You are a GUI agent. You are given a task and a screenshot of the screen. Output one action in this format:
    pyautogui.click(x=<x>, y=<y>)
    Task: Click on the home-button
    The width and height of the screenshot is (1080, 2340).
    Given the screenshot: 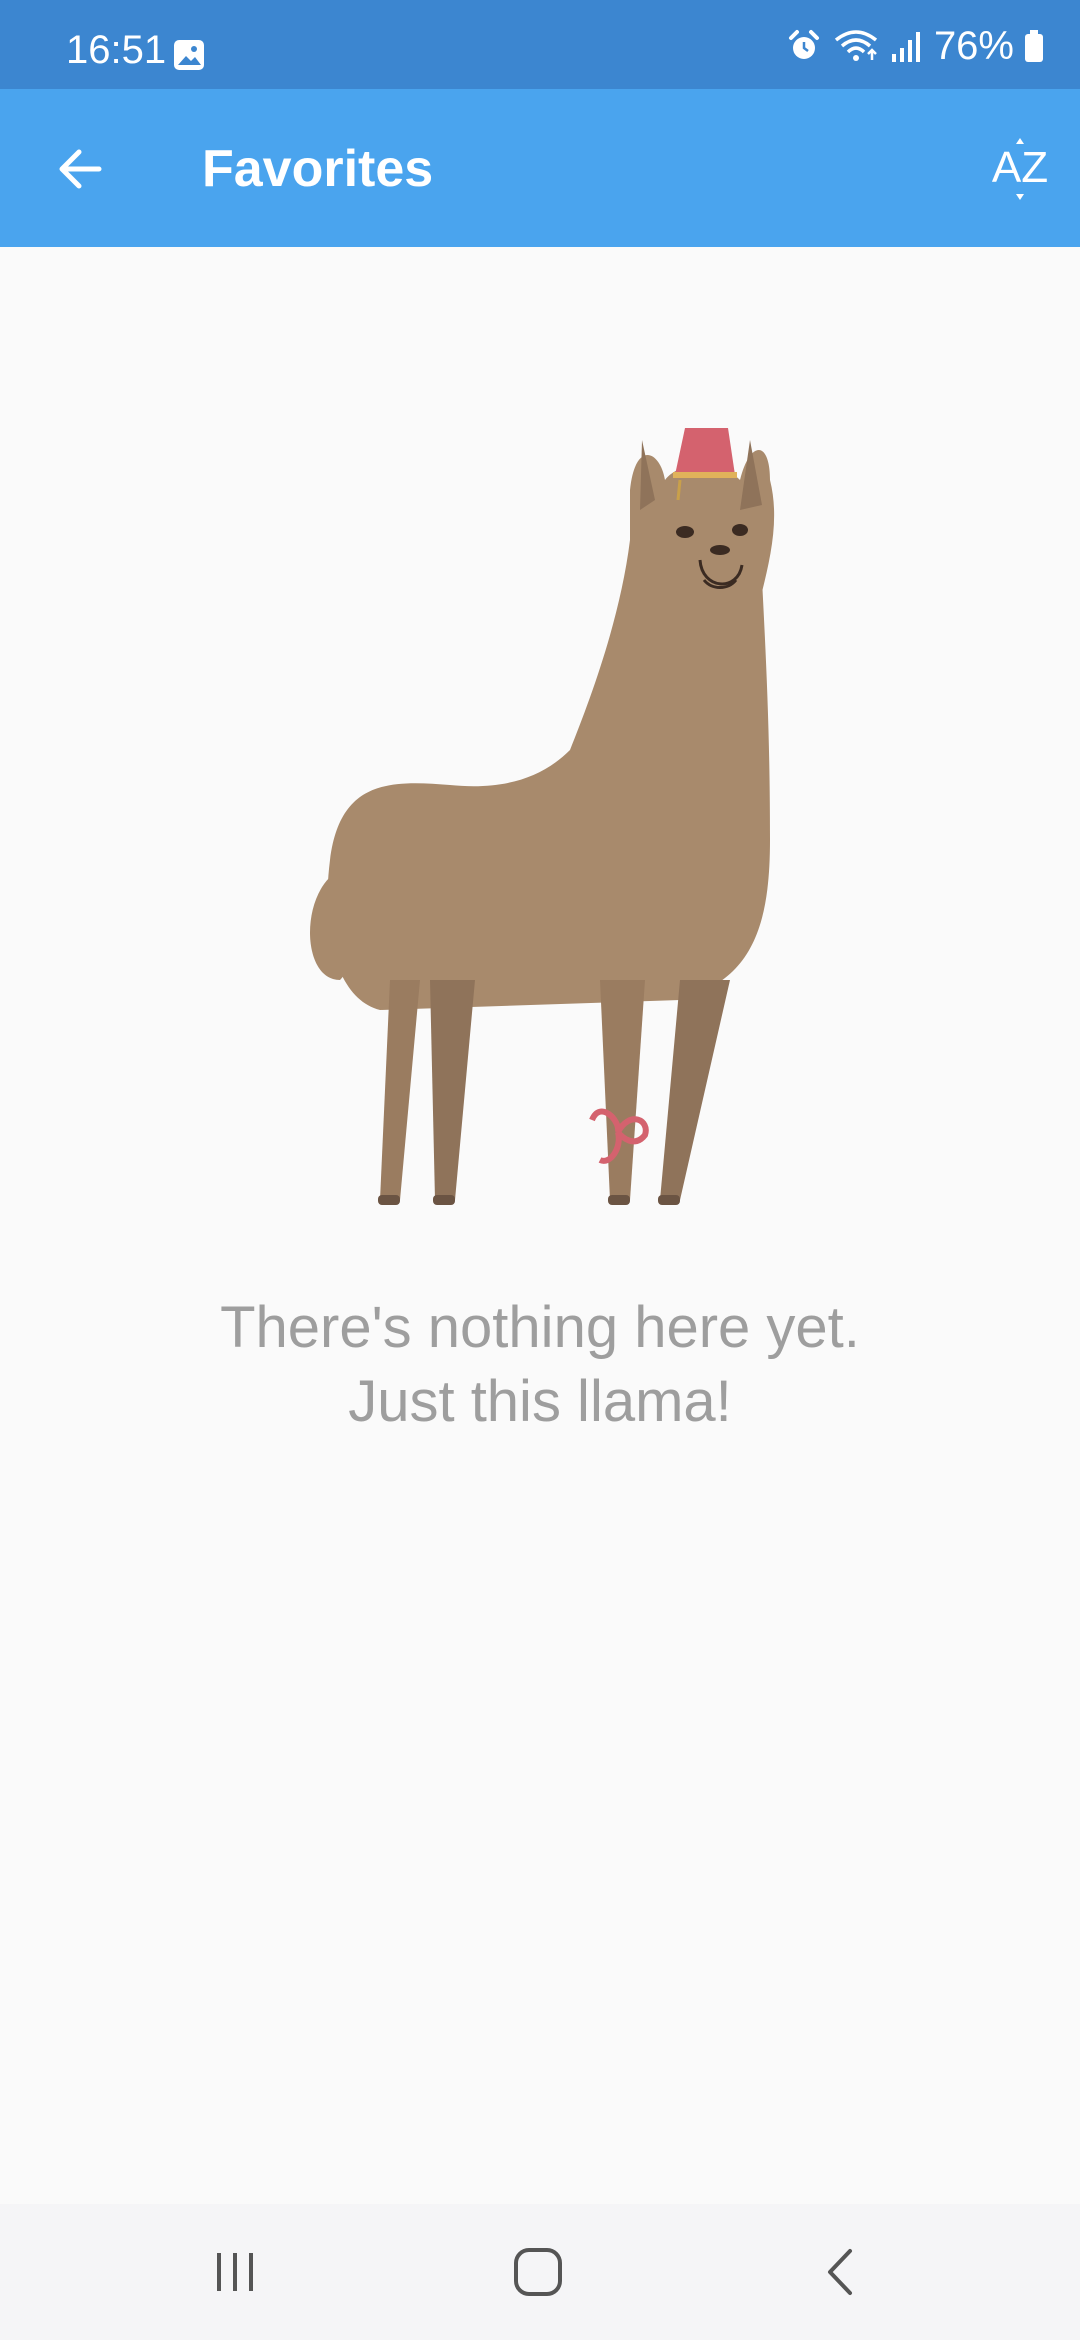 What is the action you would take?
    pyautogui.click(x=538, y=2272)
    